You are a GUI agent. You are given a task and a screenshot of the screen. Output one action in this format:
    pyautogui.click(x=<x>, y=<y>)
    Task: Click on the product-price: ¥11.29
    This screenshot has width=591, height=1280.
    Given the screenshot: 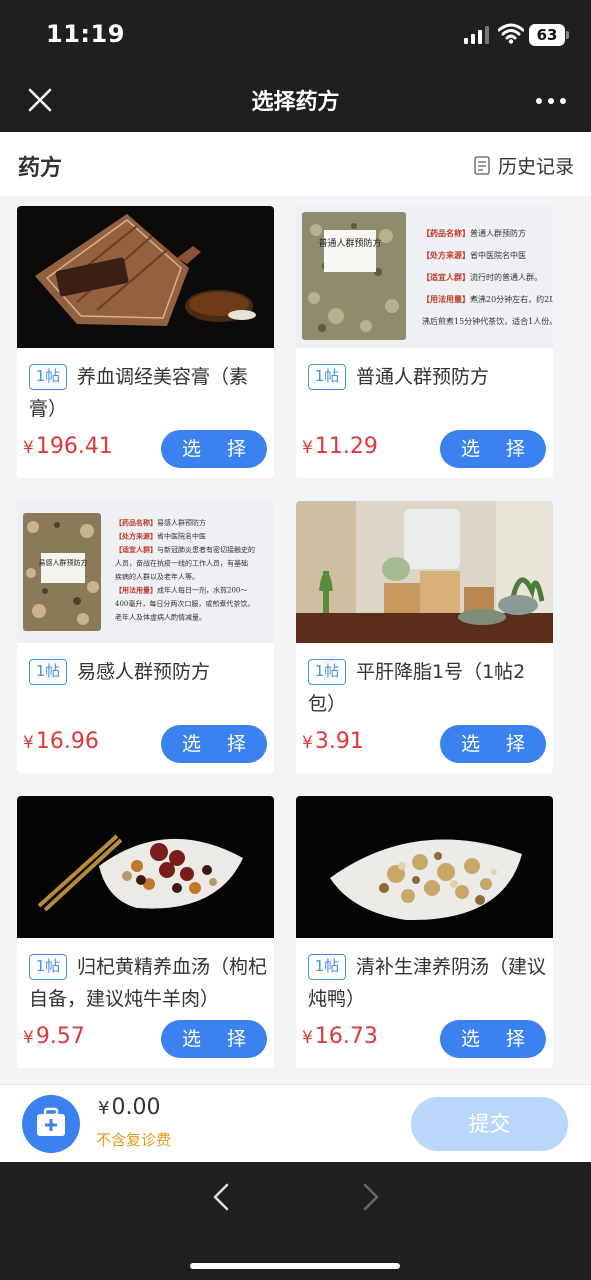 What is the action you would take?
    pyautogui.click(x=340, y=446)
    